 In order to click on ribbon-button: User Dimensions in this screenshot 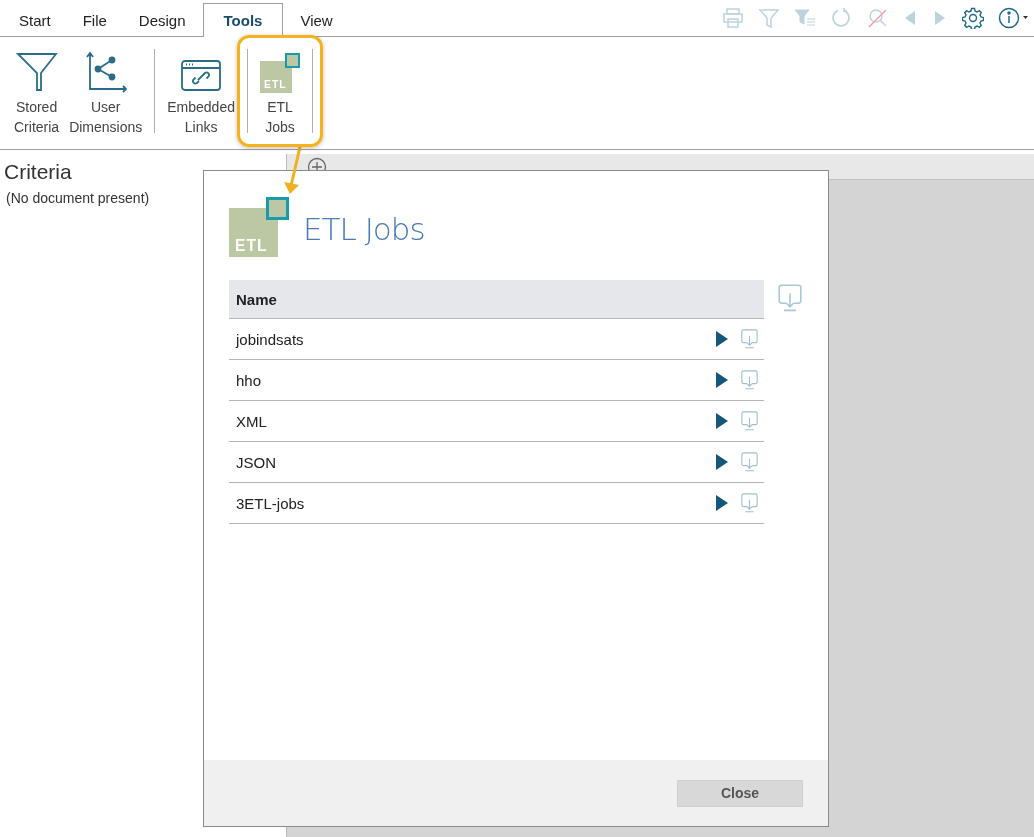, I will do `click(106, 91)`.